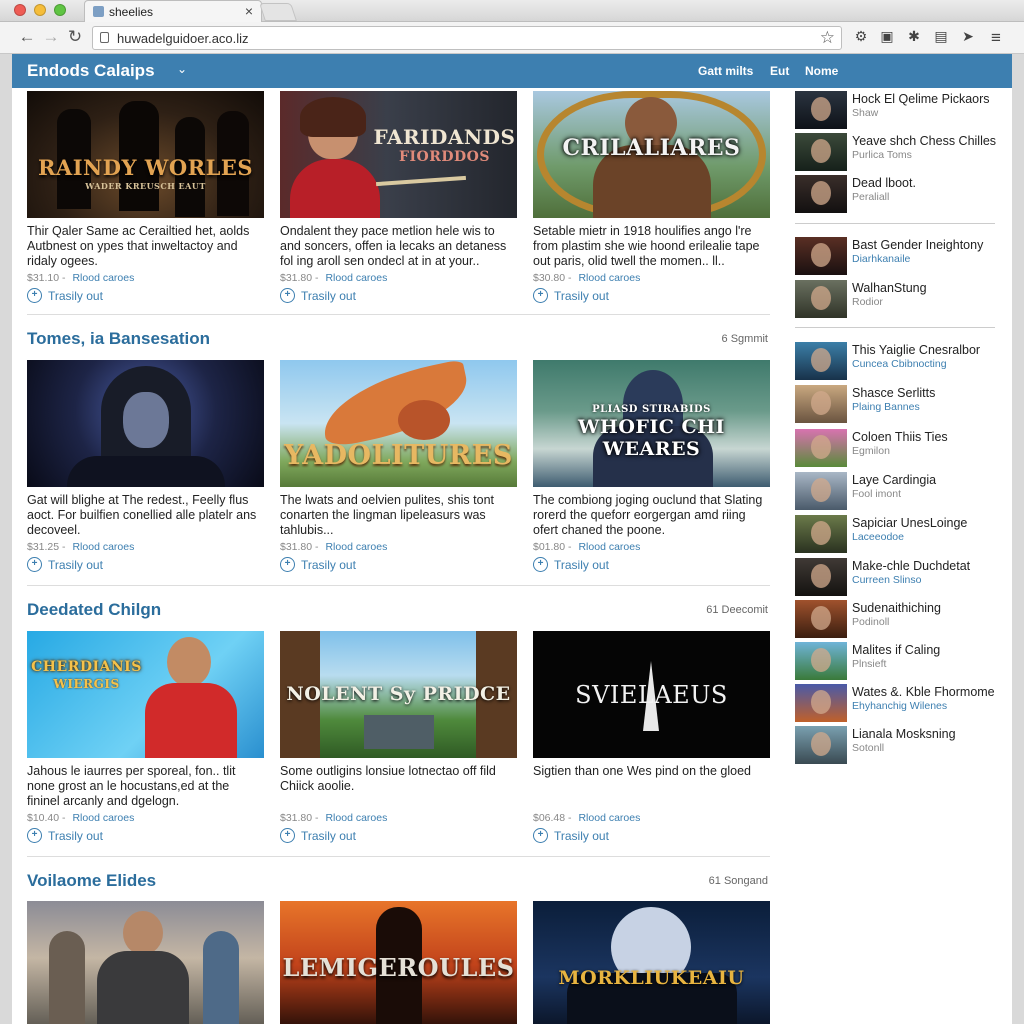  Describe the element at coordinates (900, 491) in the screenshot. I see `sidebar-item: Laye Cardingia Fool imont` at that location.